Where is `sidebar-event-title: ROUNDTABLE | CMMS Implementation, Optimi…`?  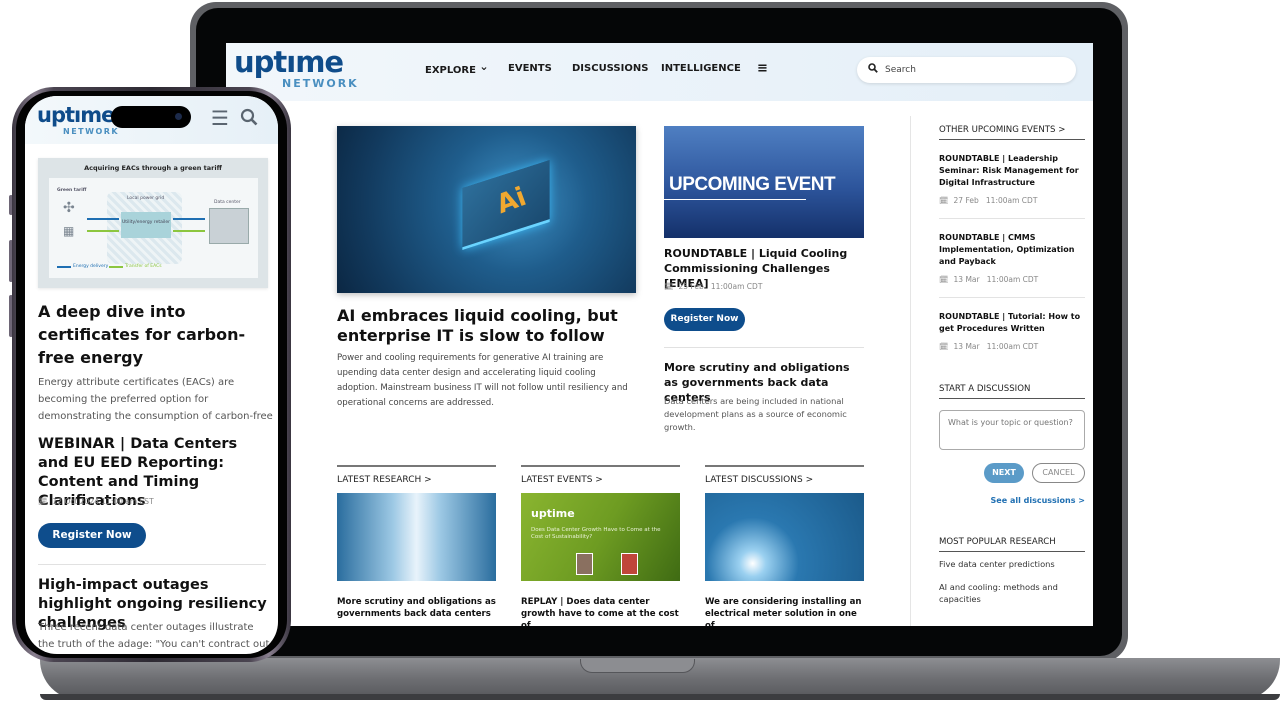 sidebar-event-title: ROUNDTABLE | CMMS Implementation, Optimi… is located at coordinates (1012, 250).